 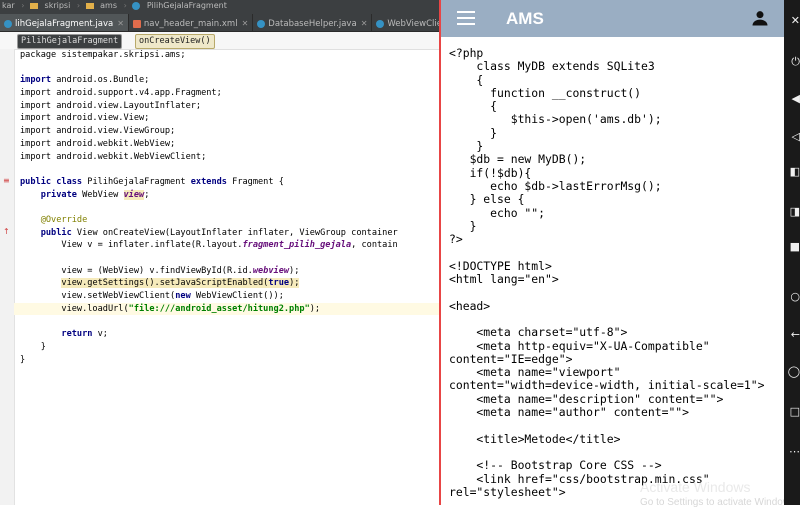 I want to click on keyword: return, so click(x=56, y=334).